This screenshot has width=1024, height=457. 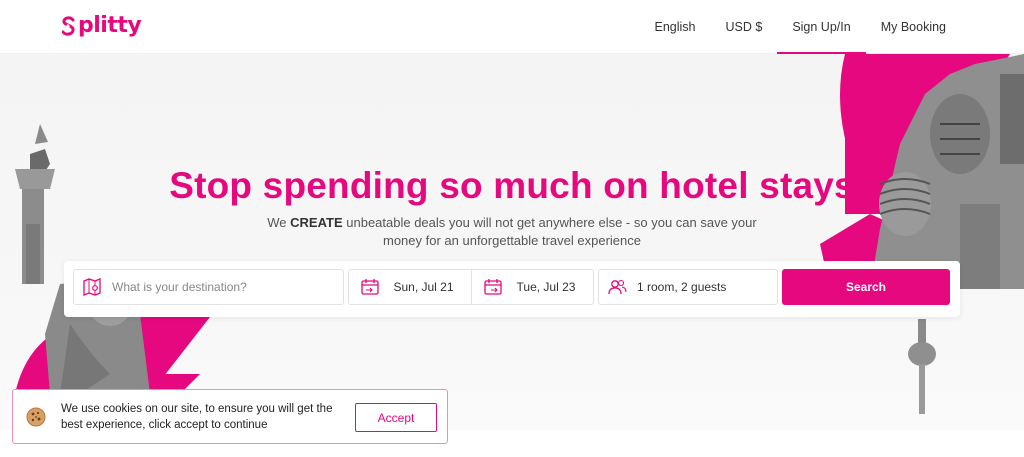 I want to click on hero-headline: Stop spending so much on hotel stays, so click(x=512, y=185).